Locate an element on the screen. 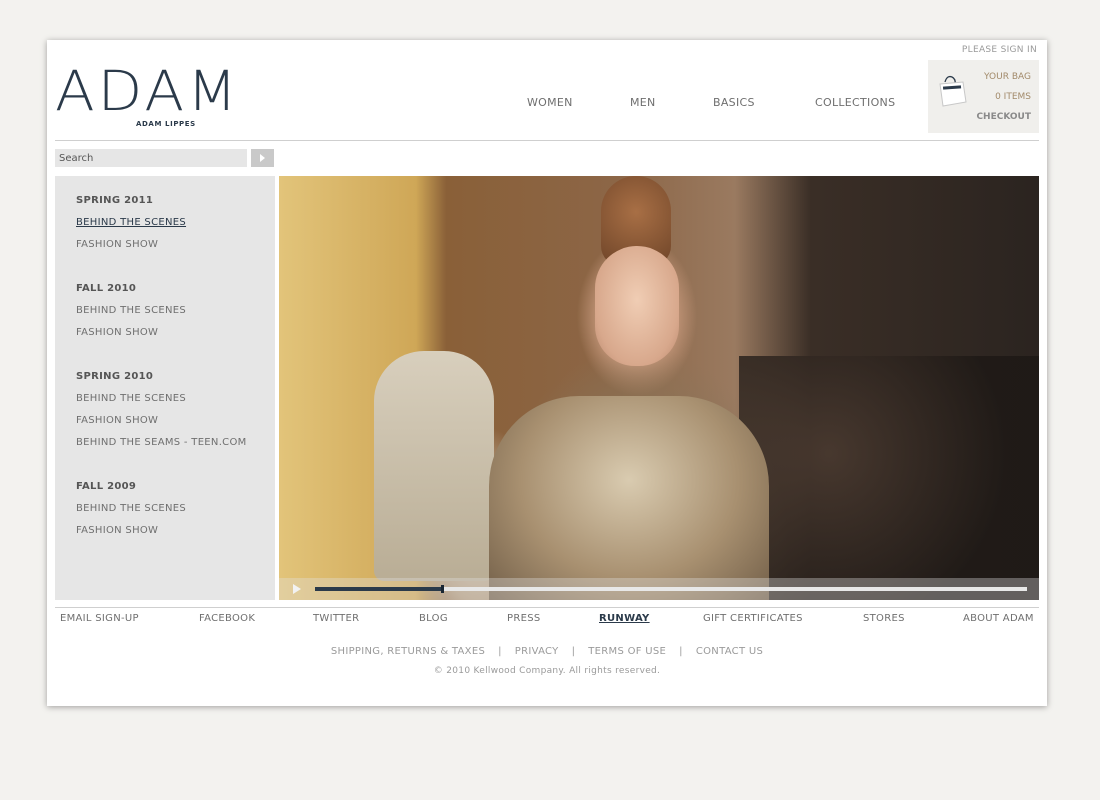 The height and width of the screenshot is (800, 1100). footer-link-about-adam: ABOUT ADAM is located at coordinates (998, 618).